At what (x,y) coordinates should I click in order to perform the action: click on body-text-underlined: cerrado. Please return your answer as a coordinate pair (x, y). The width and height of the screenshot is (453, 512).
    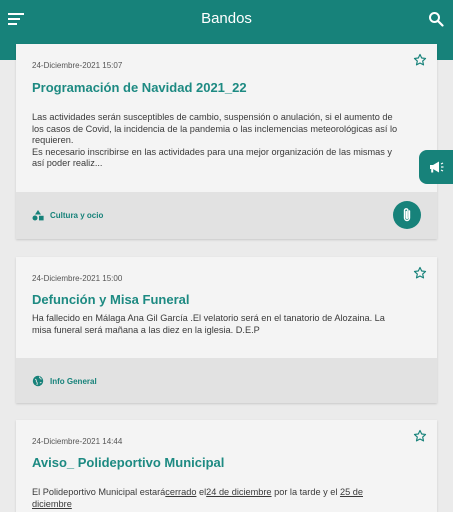
    Looking at the image, I should click on (181, 492).